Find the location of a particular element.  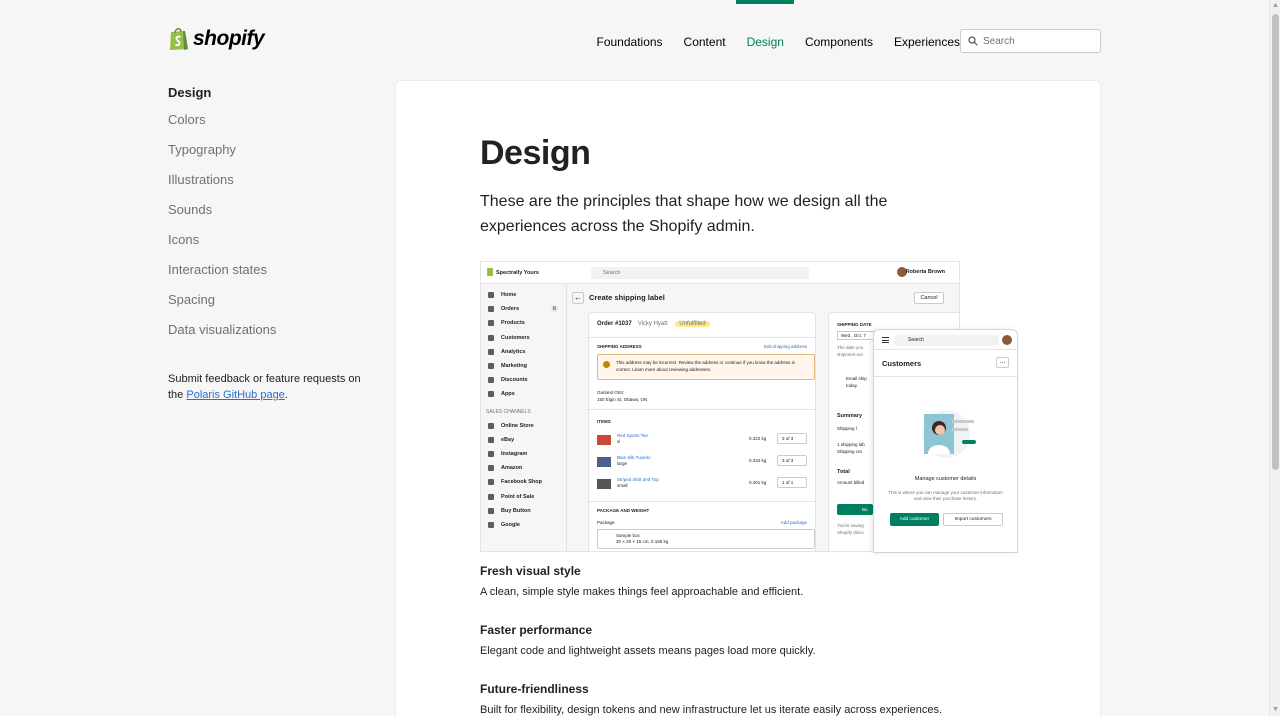

google-icon is located at coordinates (491, 524).